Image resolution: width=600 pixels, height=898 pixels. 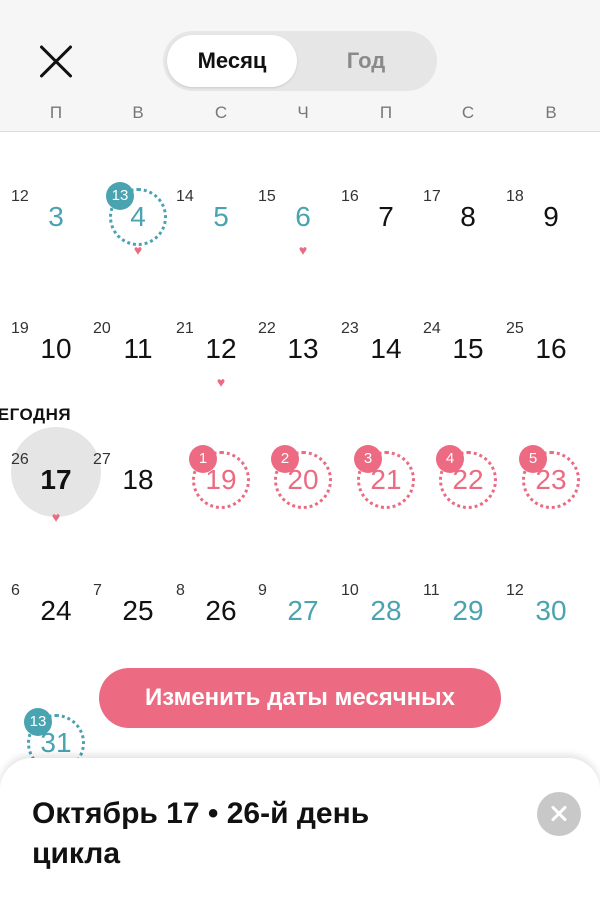 I want to click on calendar-day: 6 24, so click(x=54, y=648).